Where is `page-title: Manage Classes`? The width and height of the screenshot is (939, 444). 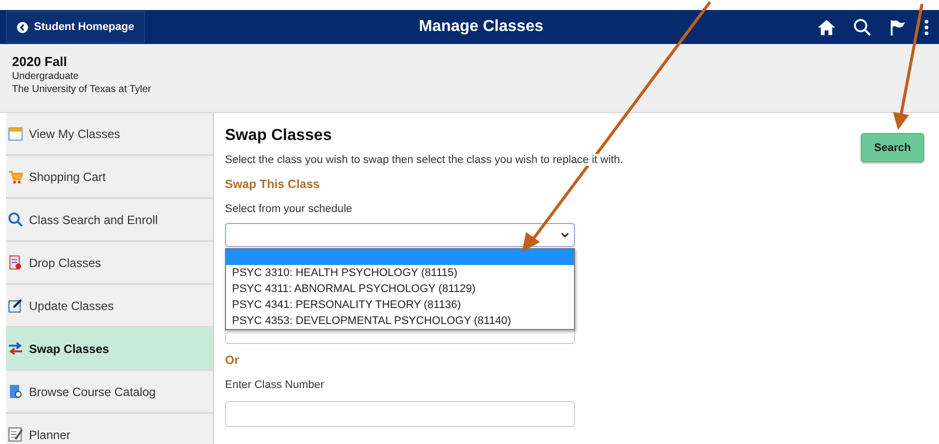 page-title: Manage Classes is located at coordinates (481, 27).